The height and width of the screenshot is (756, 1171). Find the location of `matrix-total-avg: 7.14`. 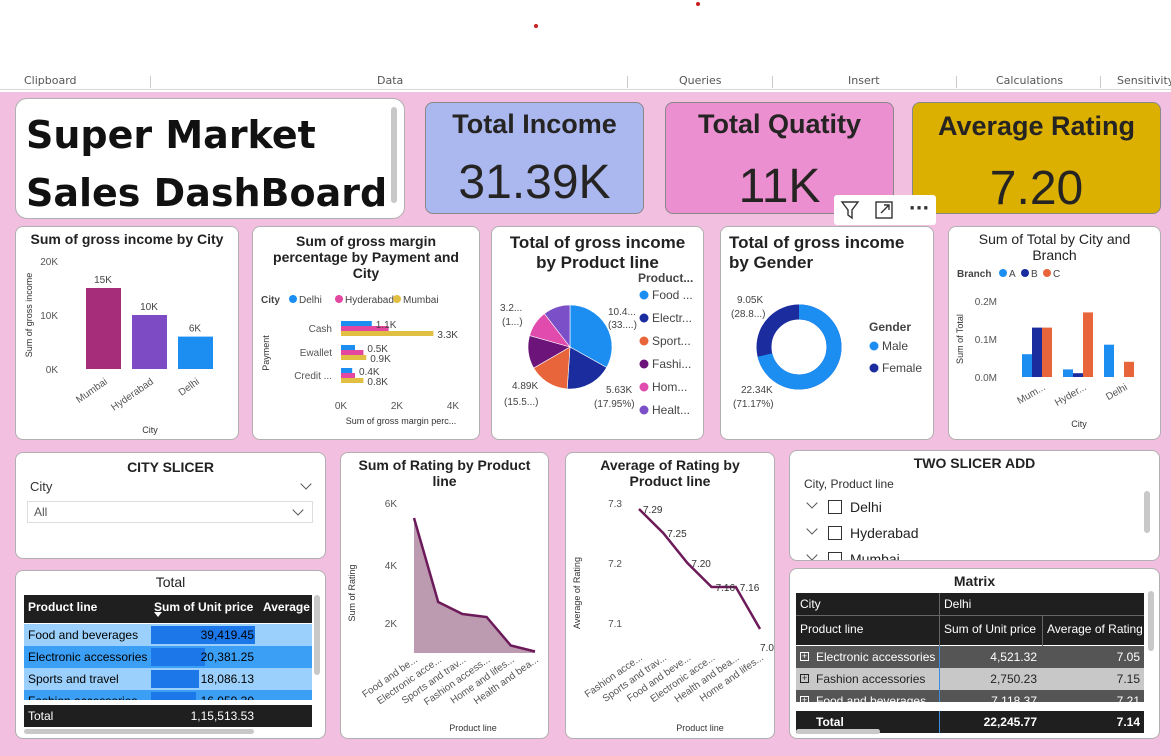

matrix-total-avg: 7.14 is located at coordinates (1128, 722).